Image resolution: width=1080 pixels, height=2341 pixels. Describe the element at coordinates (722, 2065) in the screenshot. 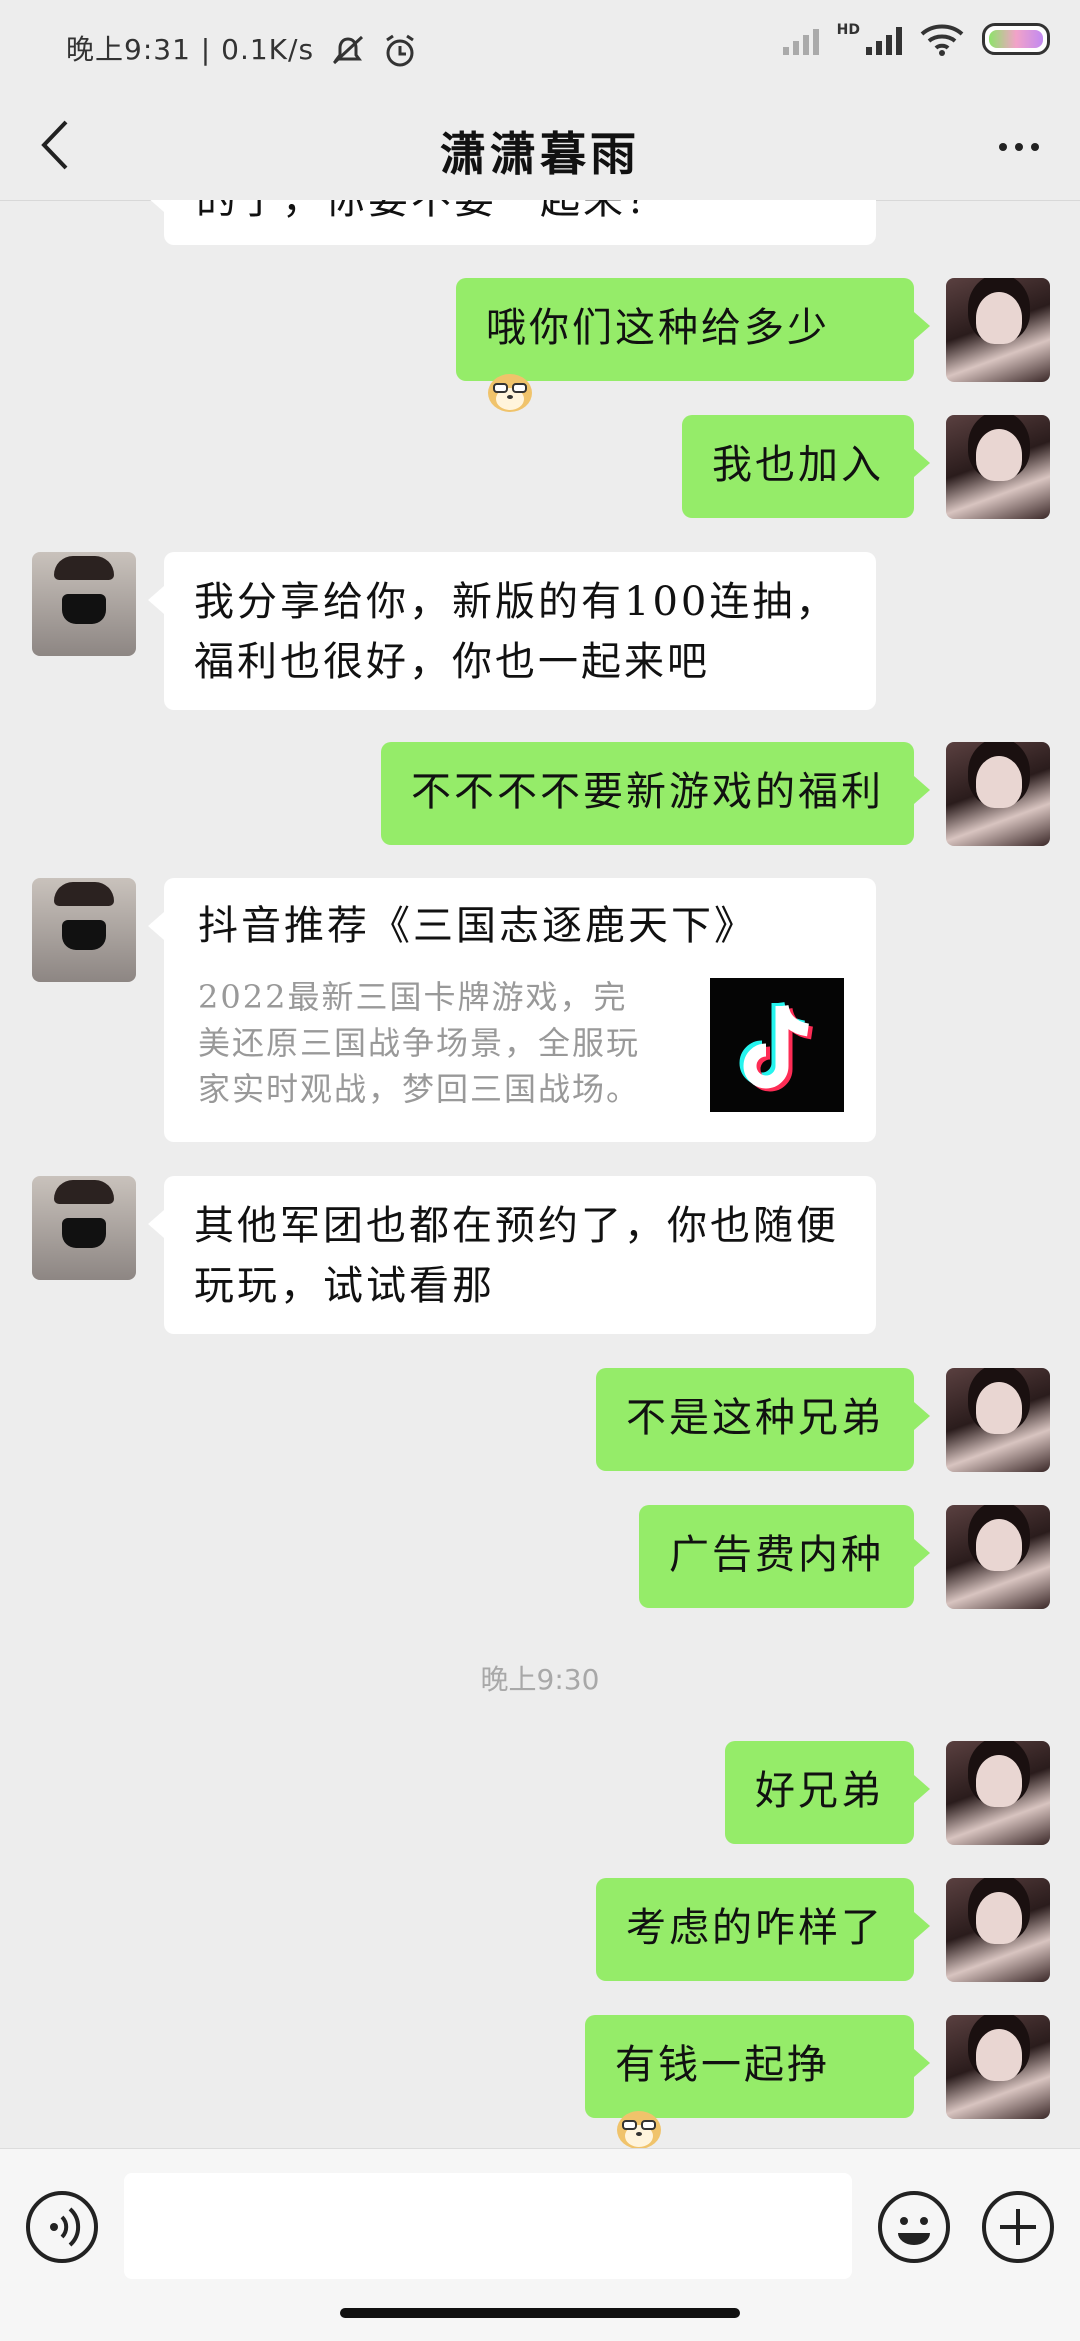

I see `message-text: 有钱一起挣` at that location.